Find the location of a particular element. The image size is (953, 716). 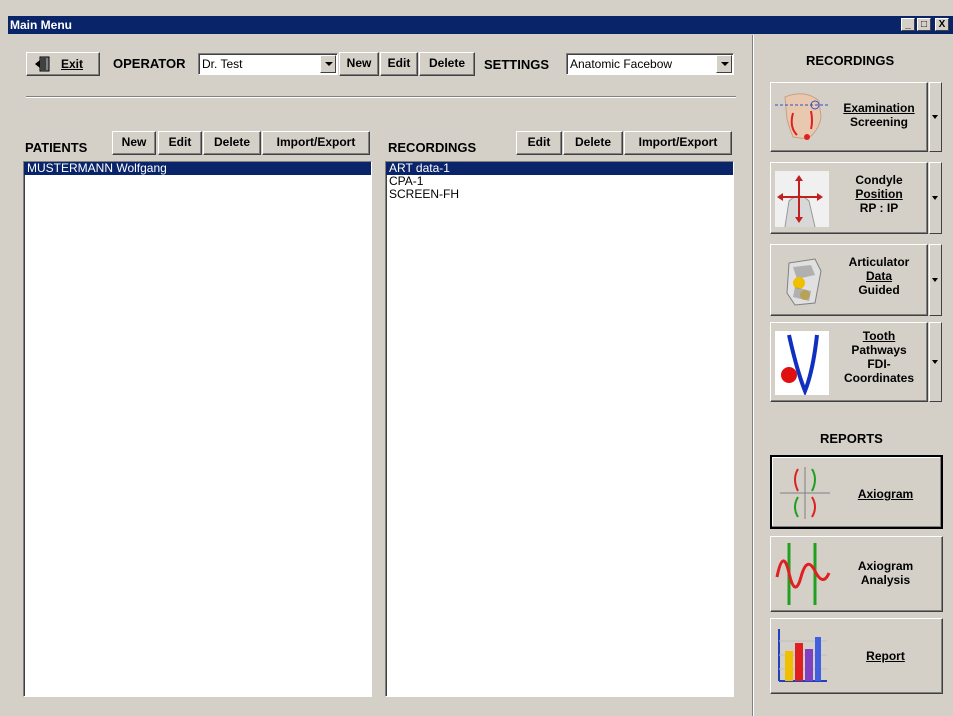

button-line: Tooth is located at coordinates (879, 336).